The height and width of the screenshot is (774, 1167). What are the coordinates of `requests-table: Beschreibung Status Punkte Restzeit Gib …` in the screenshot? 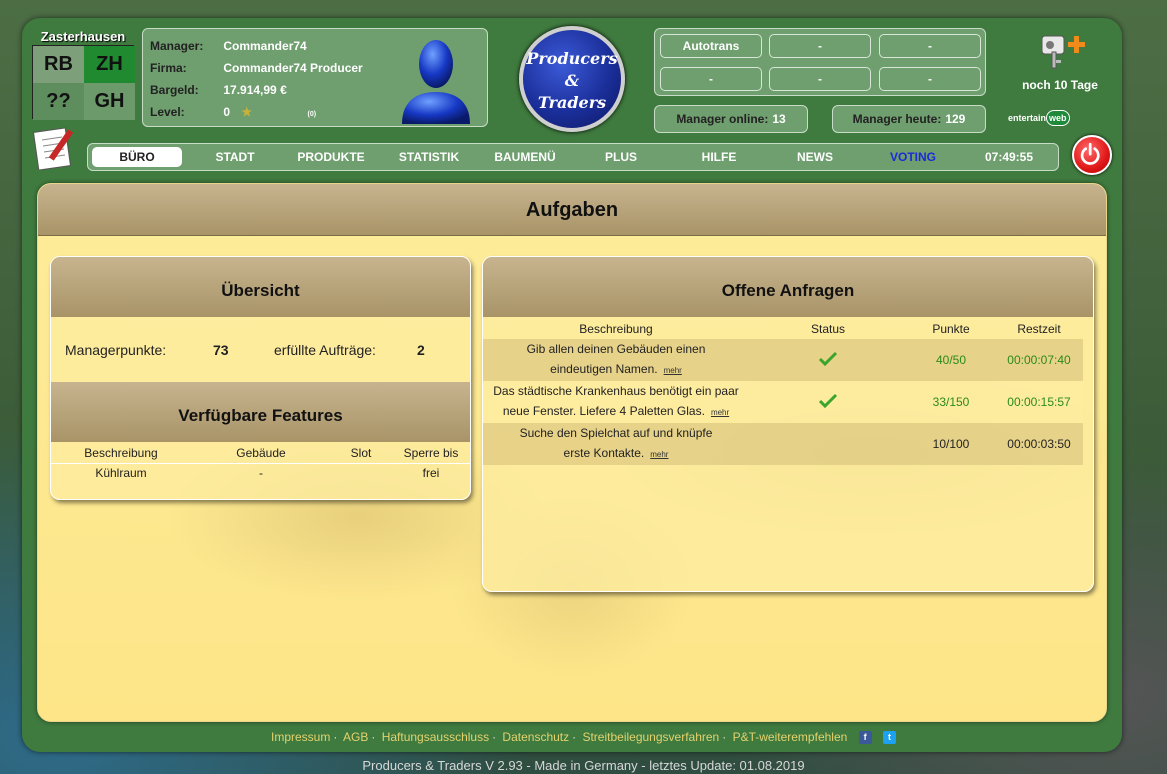 It's located at (783, 392).